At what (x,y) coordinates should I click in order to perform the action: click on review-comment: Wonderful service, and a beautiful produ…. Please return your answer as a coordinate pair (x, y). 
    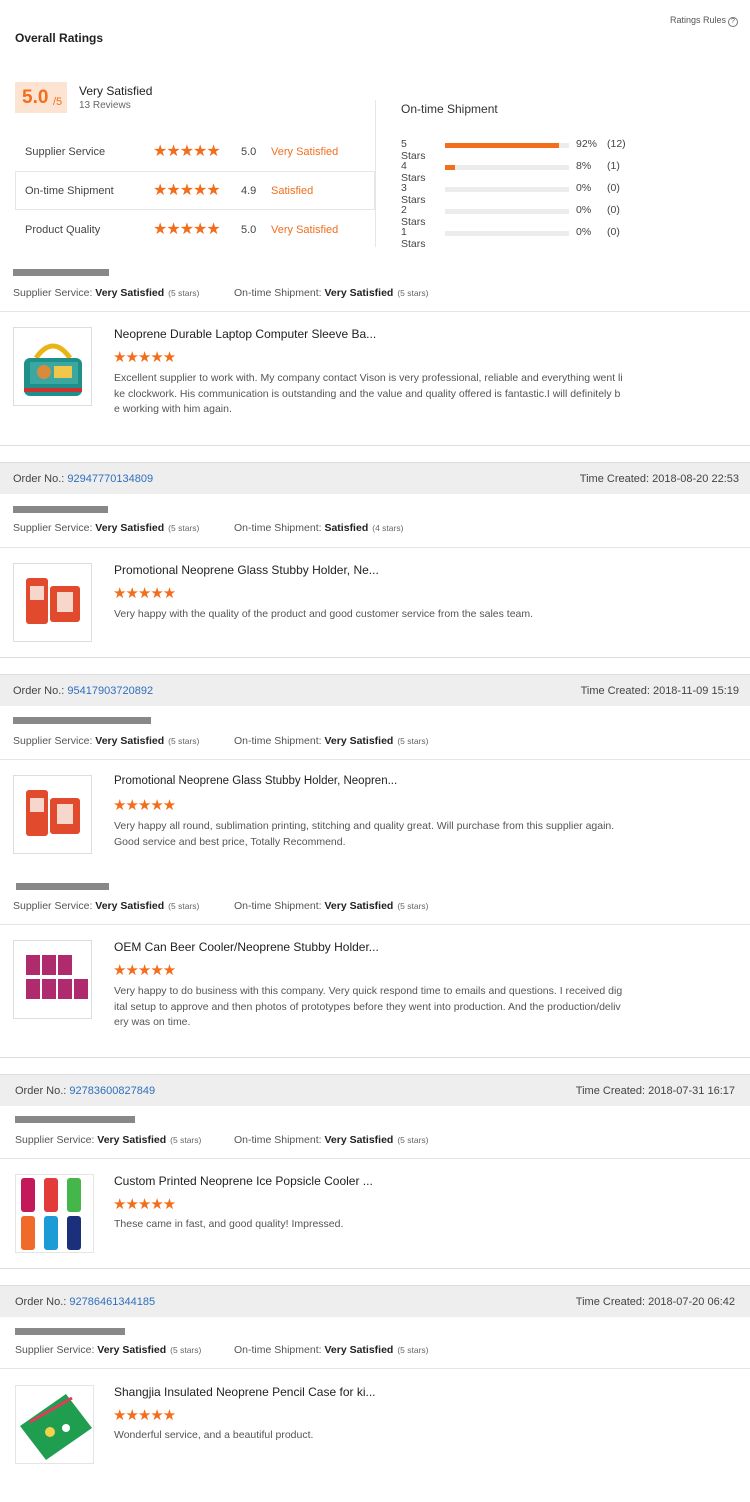
    Looking at the image, I should click on (214, 1435).